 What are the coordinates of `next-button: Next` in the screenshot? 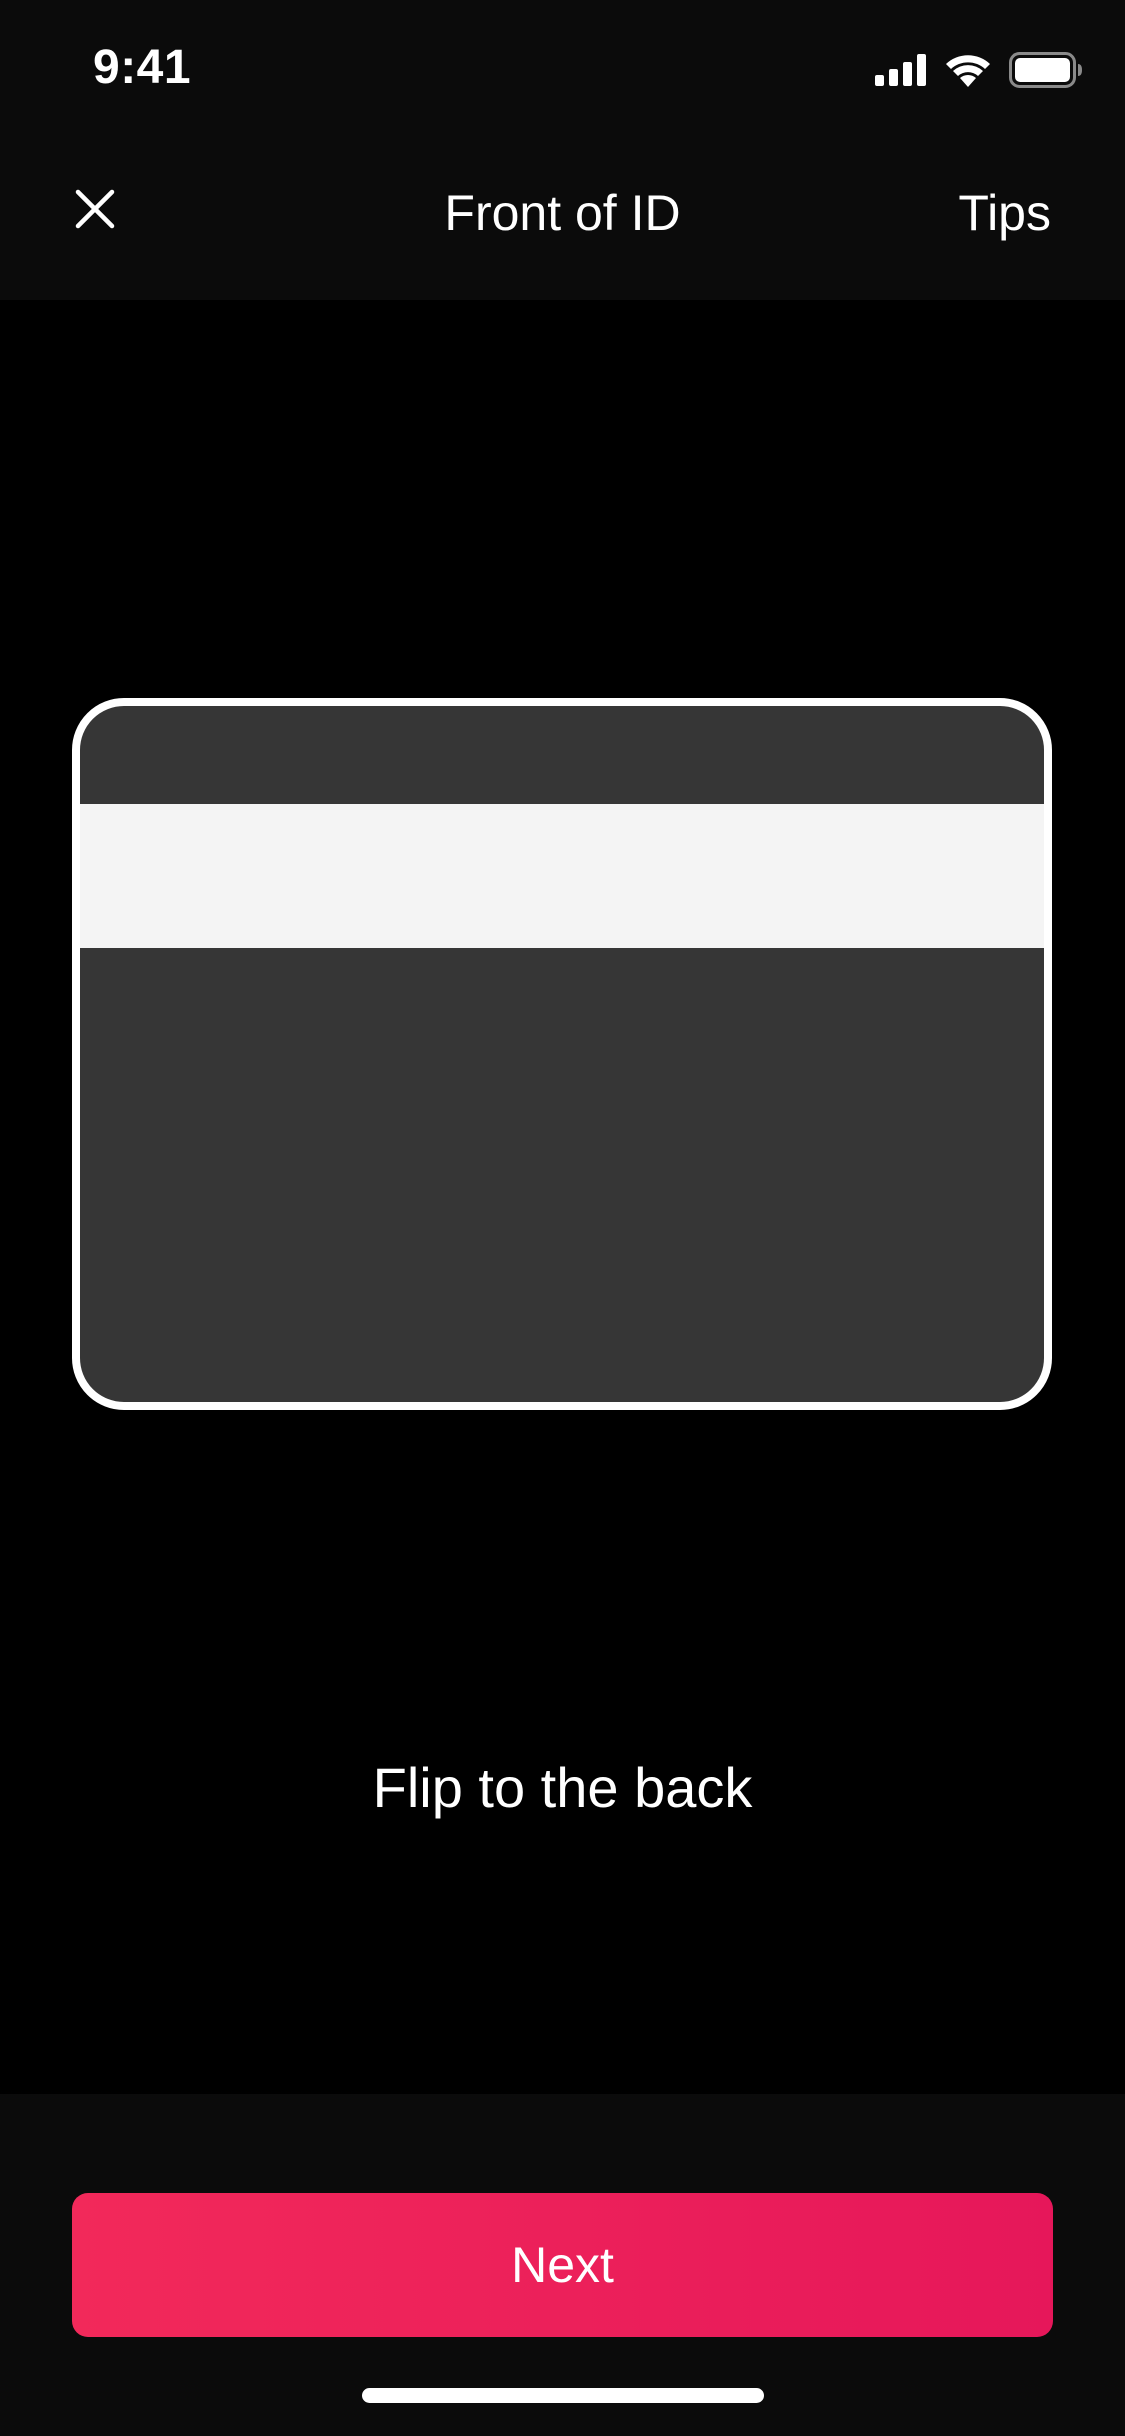 It's located at (562, 2265).